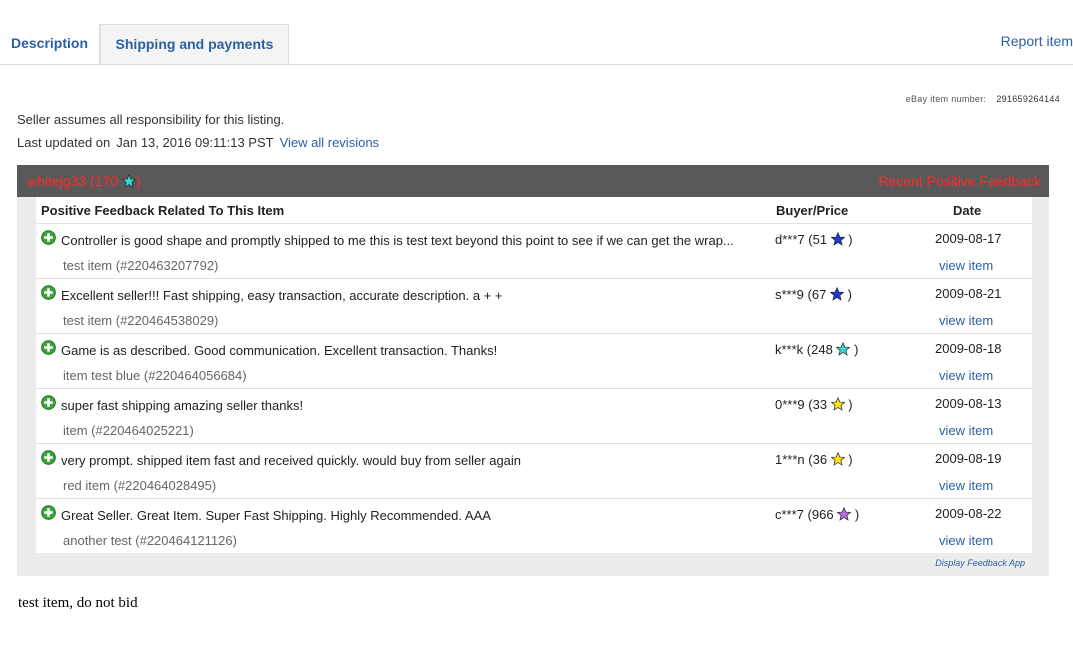 This screenshot has width=1073, height=662. I want to click on buyer-name: d***7, so click(790, 239).